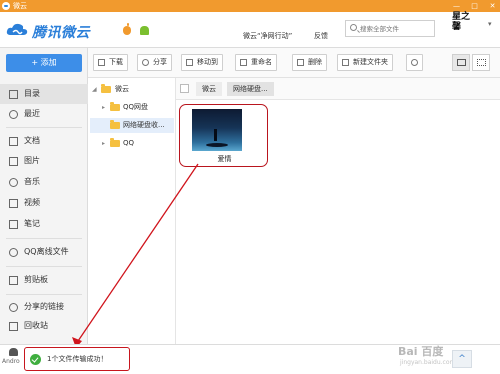 The height and width of the screenshot is (374, 500). I want to click on new-folder-button: 新建文件夹, so click(365, 62).